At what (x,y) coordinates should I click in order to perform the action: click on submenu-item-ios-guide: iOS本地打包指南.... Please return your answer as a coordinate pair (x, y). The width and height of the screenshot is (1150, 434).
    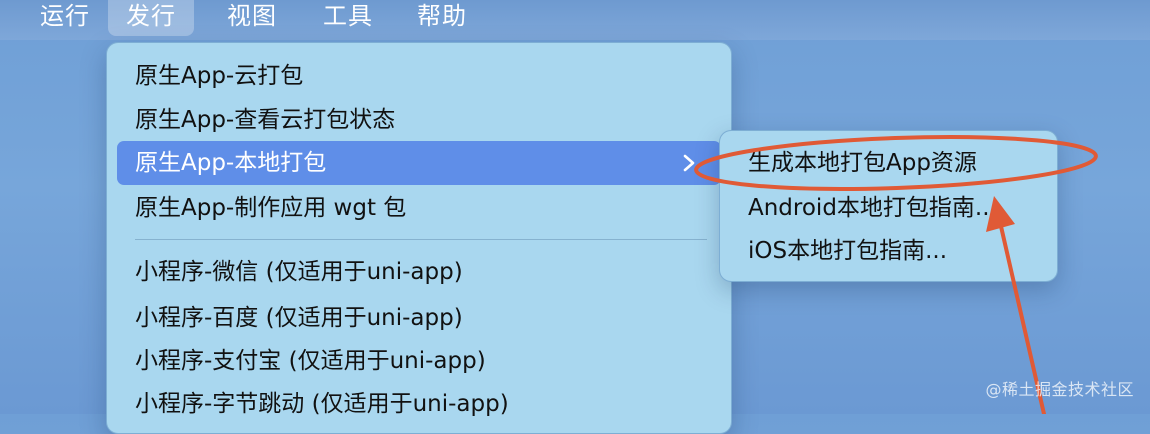
    Looking at the image, I should click on (889, 251).